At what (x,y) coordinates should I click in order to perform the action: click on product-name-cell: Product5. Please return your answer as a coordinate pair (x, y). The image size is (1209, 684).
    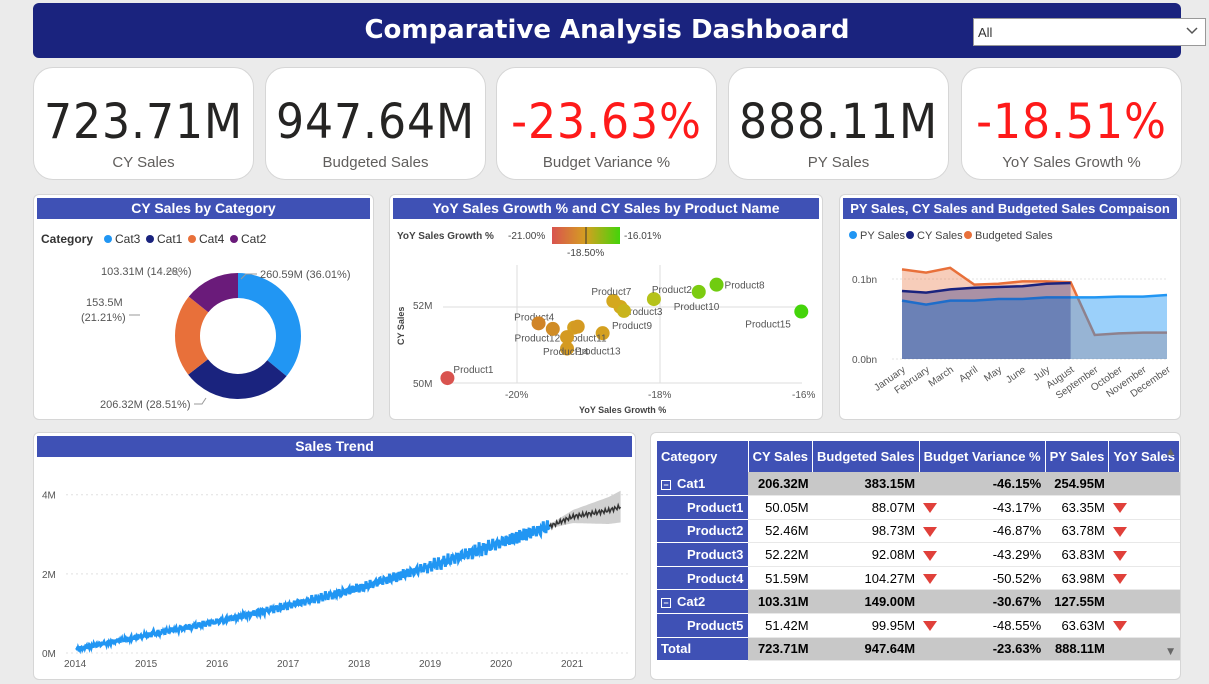
    Looking at the image, I should click on (703, 625).